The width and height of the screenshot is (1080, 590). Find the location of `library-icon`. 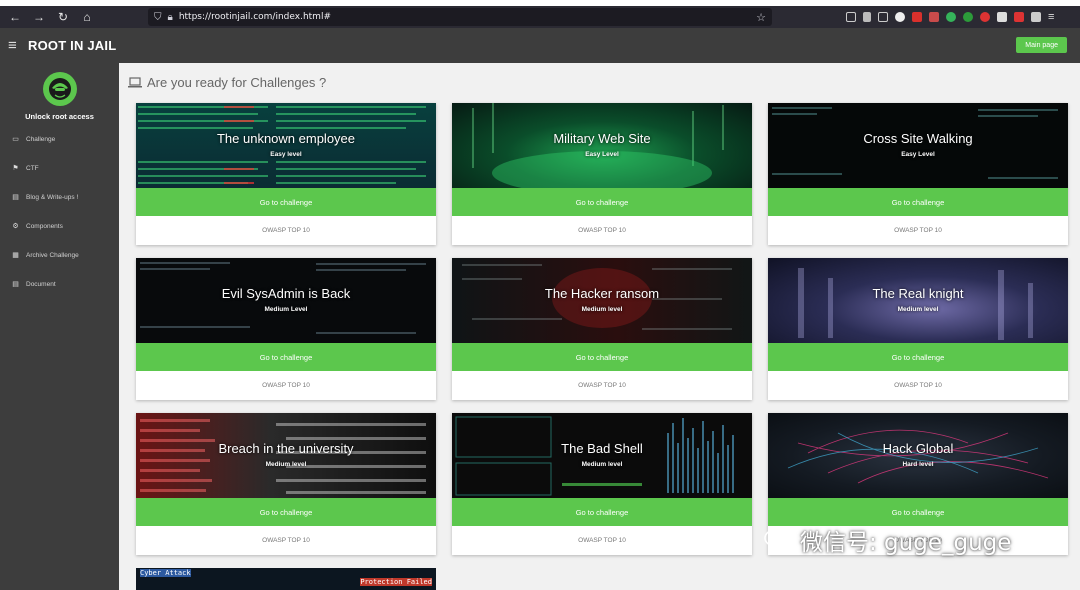

library-icon is located at coordinates (867, 17).